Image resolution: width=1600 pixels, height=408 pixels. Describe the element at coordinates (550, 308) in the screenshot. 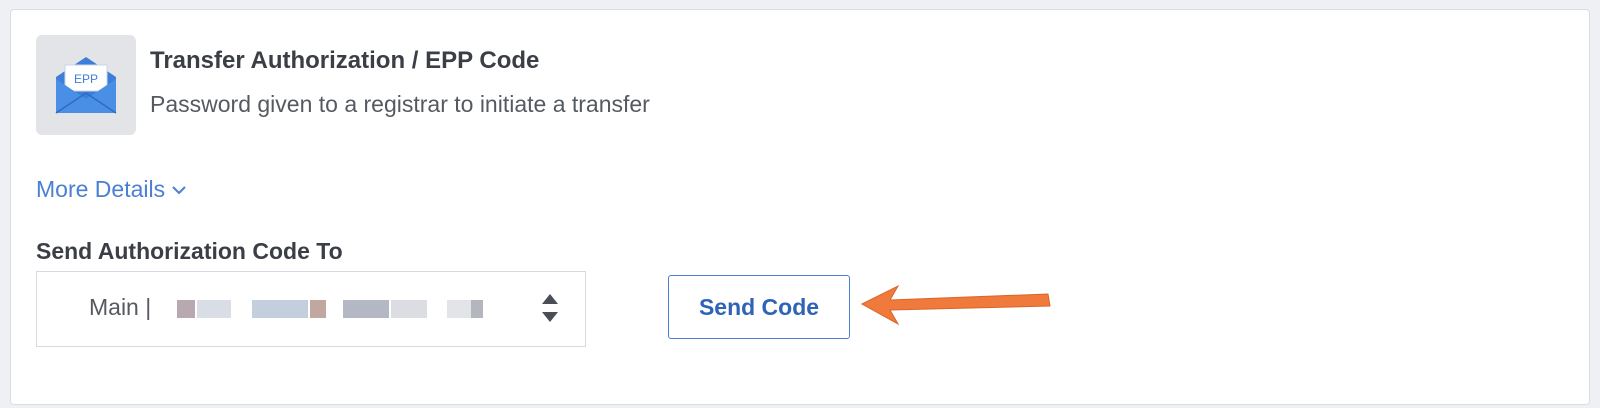

I see `select-sort-arrows-icon` at that location.